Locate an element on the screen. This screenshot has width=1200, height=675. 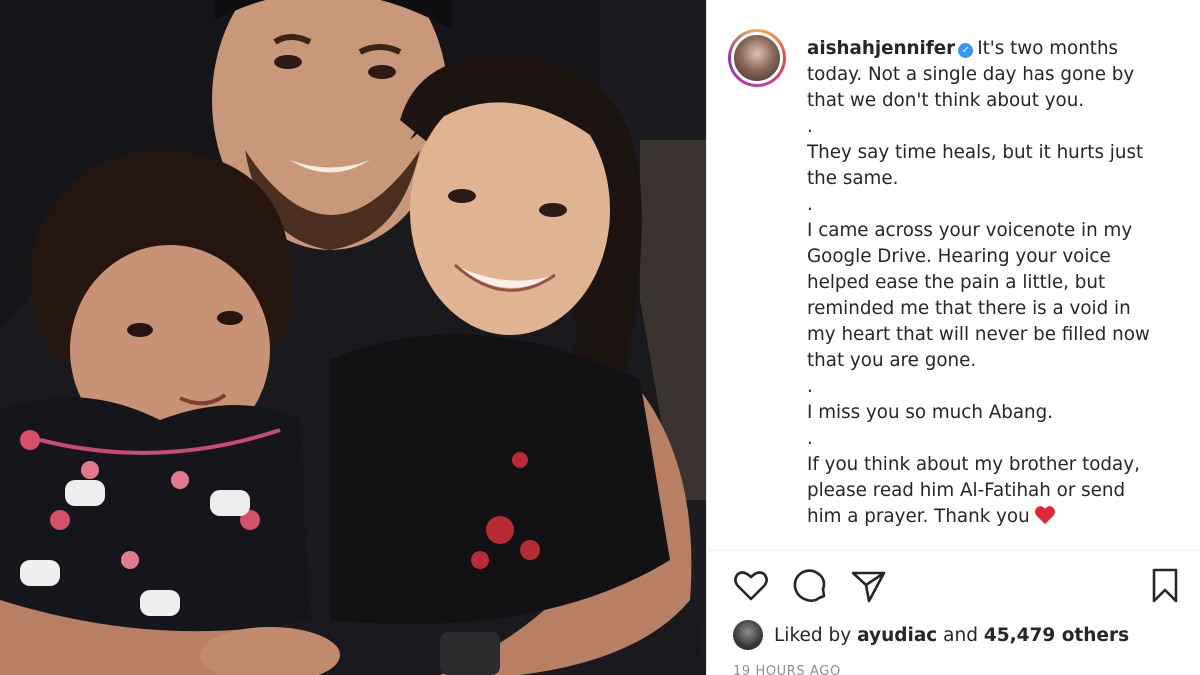
profile-avatar is located at coordinates (757, 58).